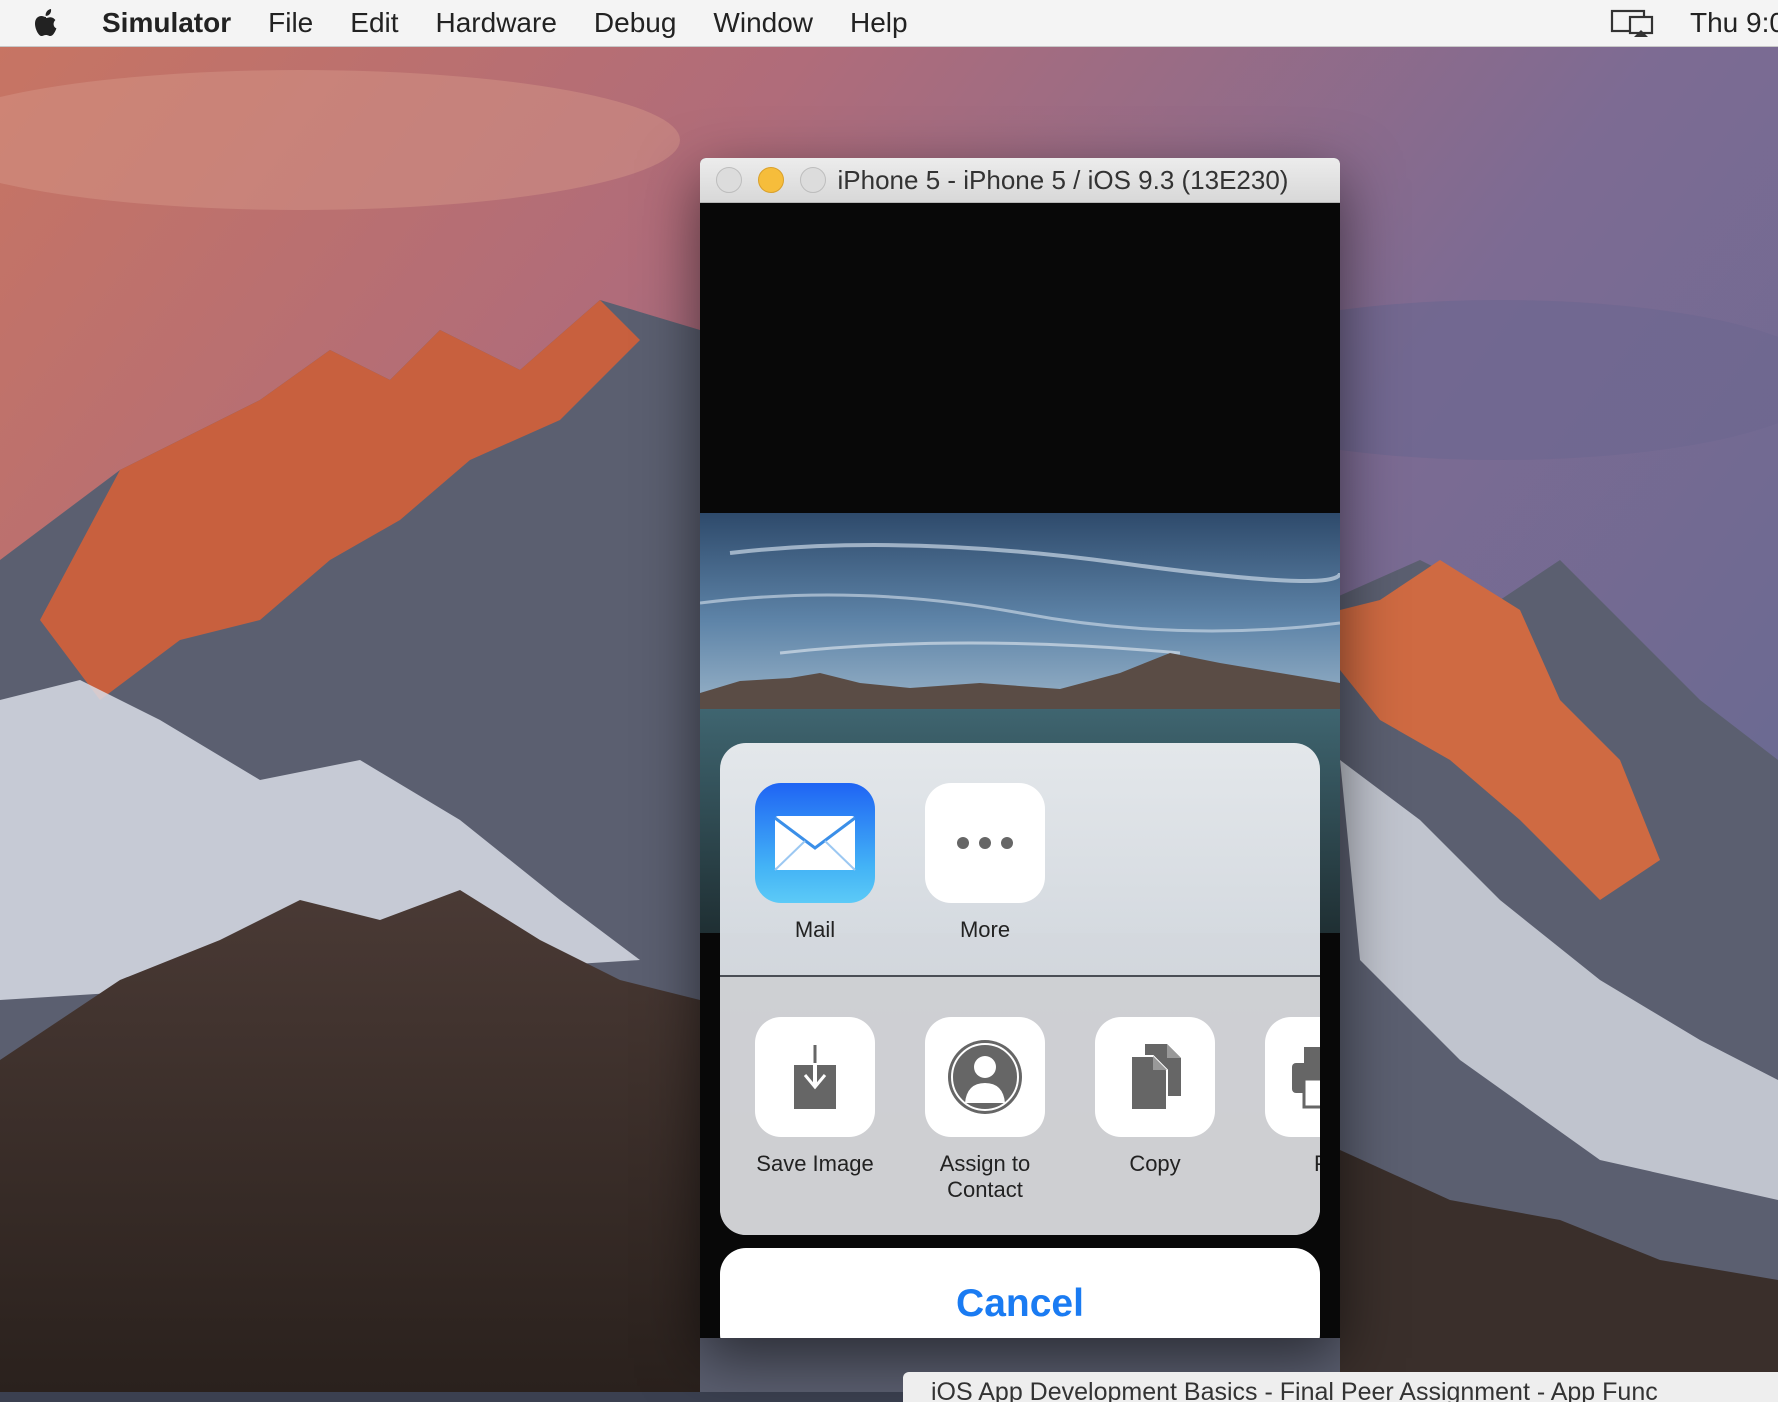 The image size is (1778, 1402). Describe the element at coordinates (815, 843) in the screenshot. I see `mail-icon` at that location.